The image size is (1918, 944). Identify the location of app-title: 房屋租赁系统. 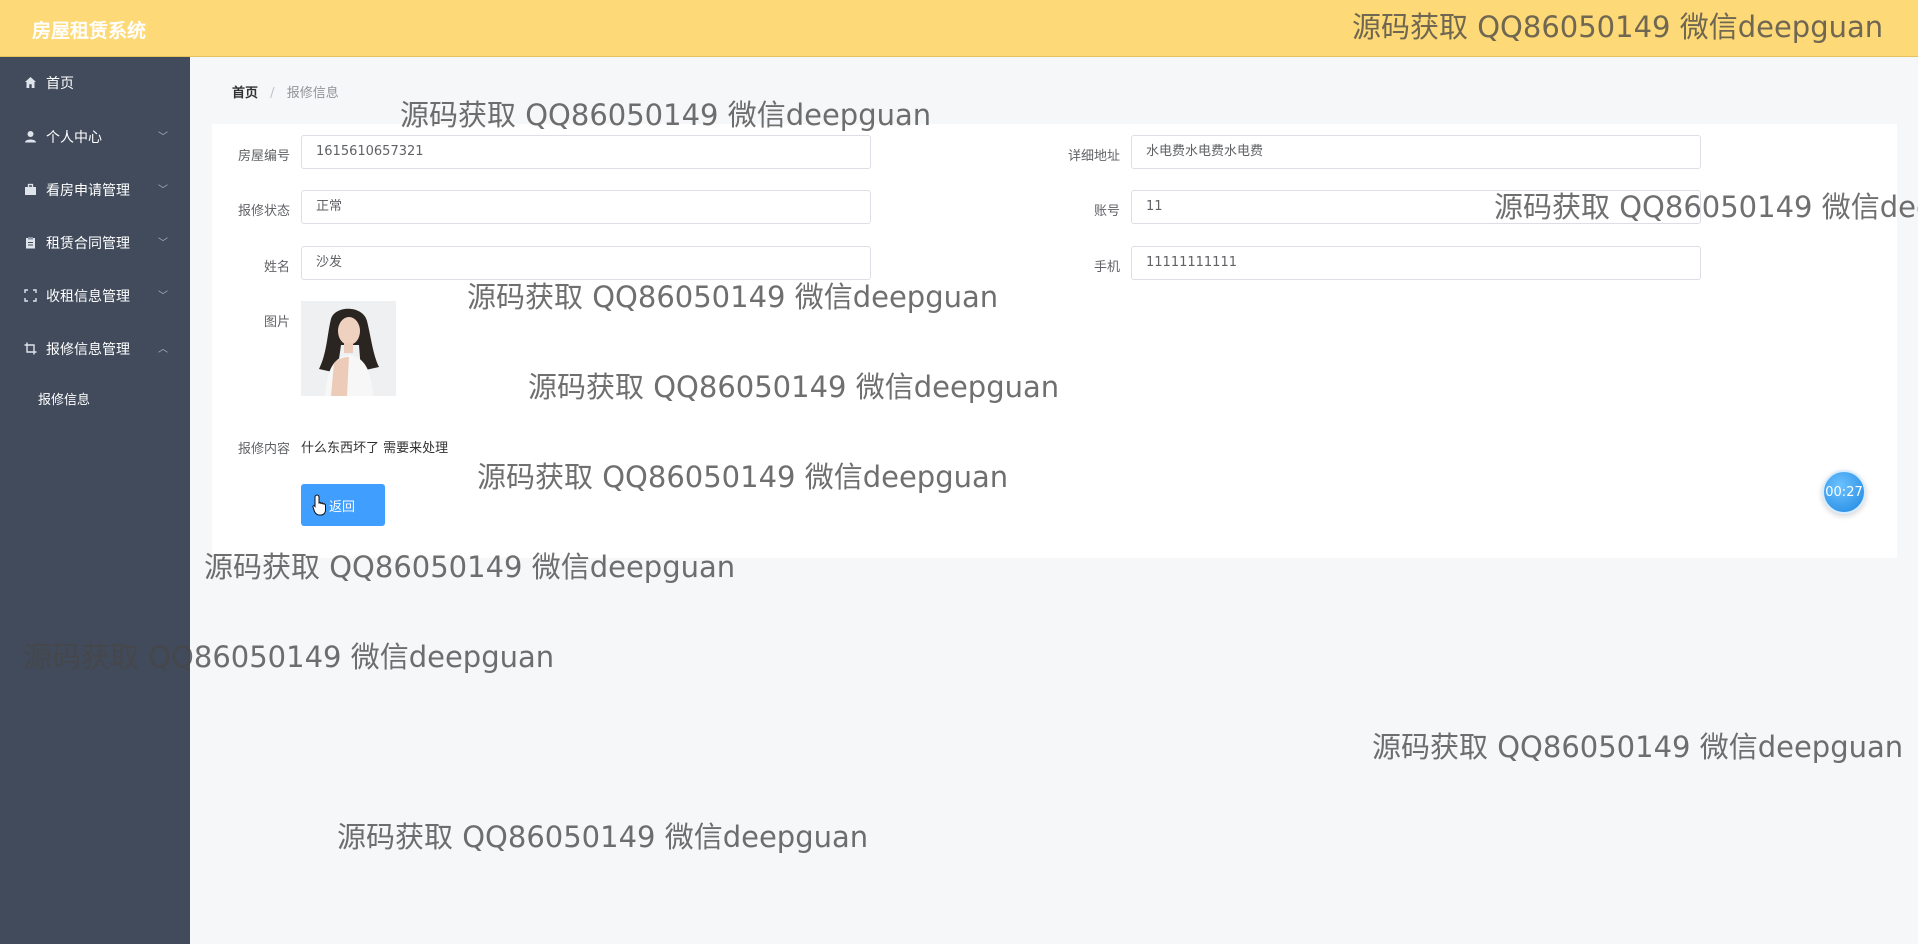
(89, 31).